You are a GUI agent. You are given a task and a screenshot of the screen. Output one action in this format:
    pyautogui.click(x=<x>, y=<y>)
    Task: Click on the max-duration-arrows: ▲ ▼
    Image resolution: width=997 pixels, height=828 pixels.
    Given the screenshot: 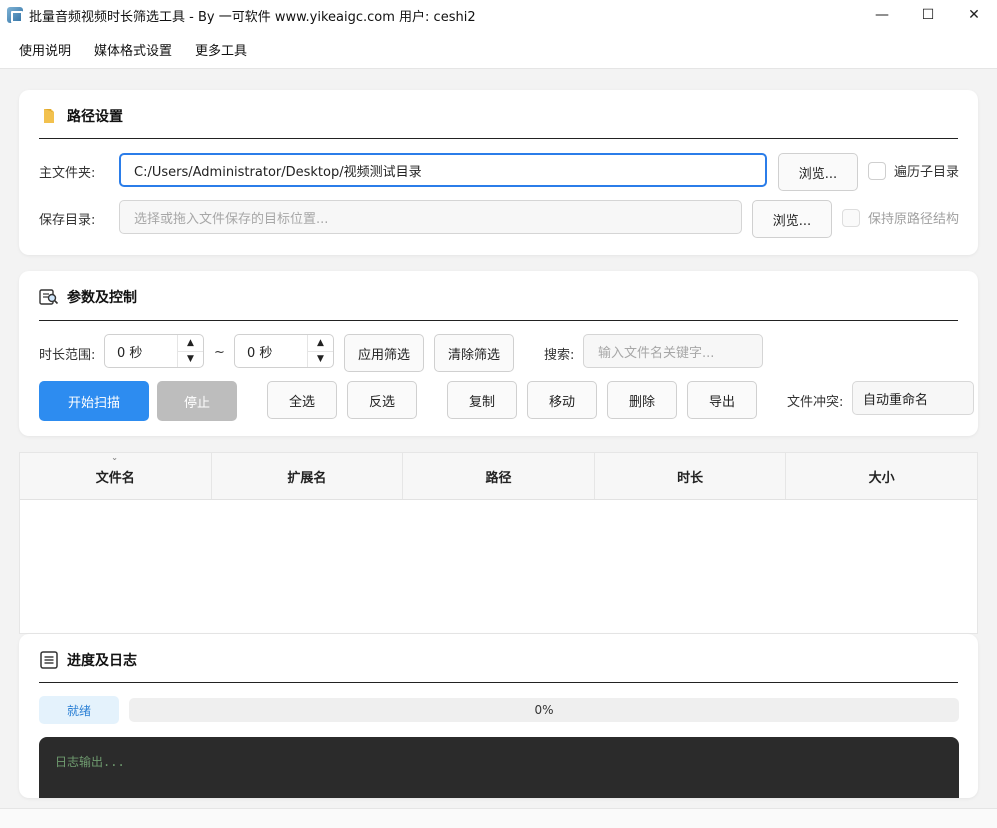 What is the action you would take?
    pyautogui.click(x=320, y=351)
    